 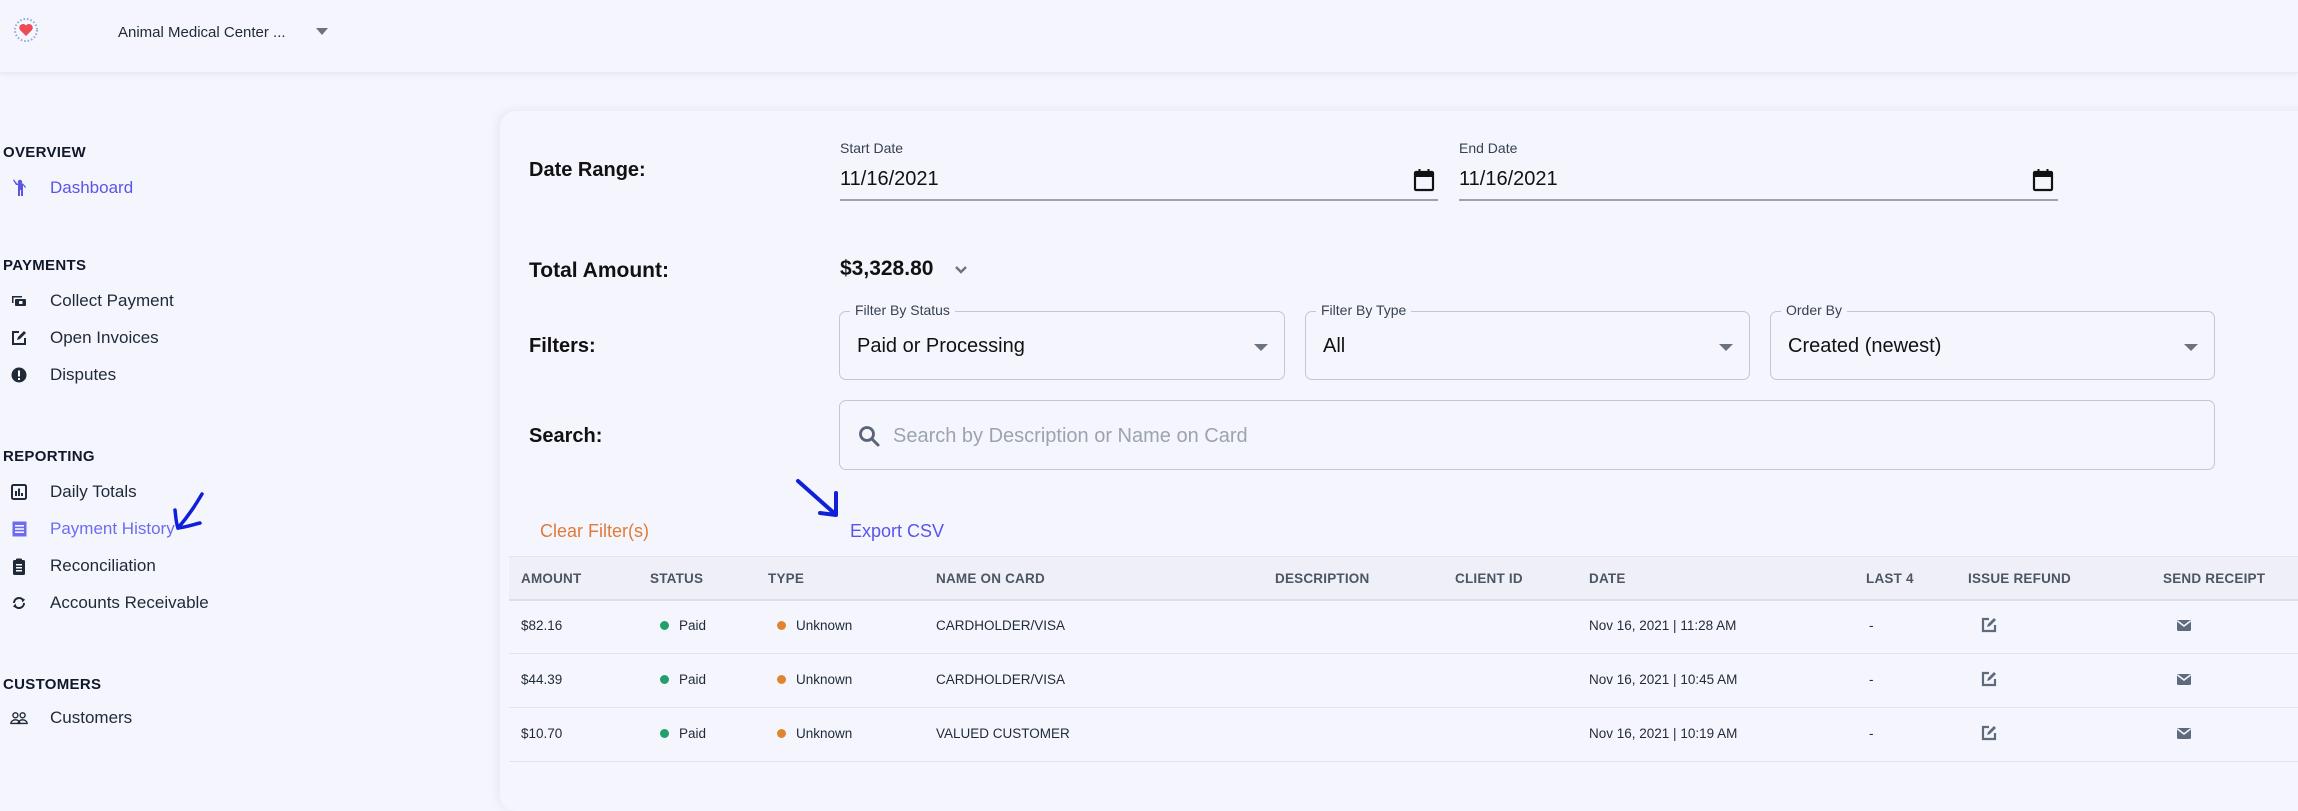 I want to click on section-title-reporting: REPORTING, so click(x=49, y=456).